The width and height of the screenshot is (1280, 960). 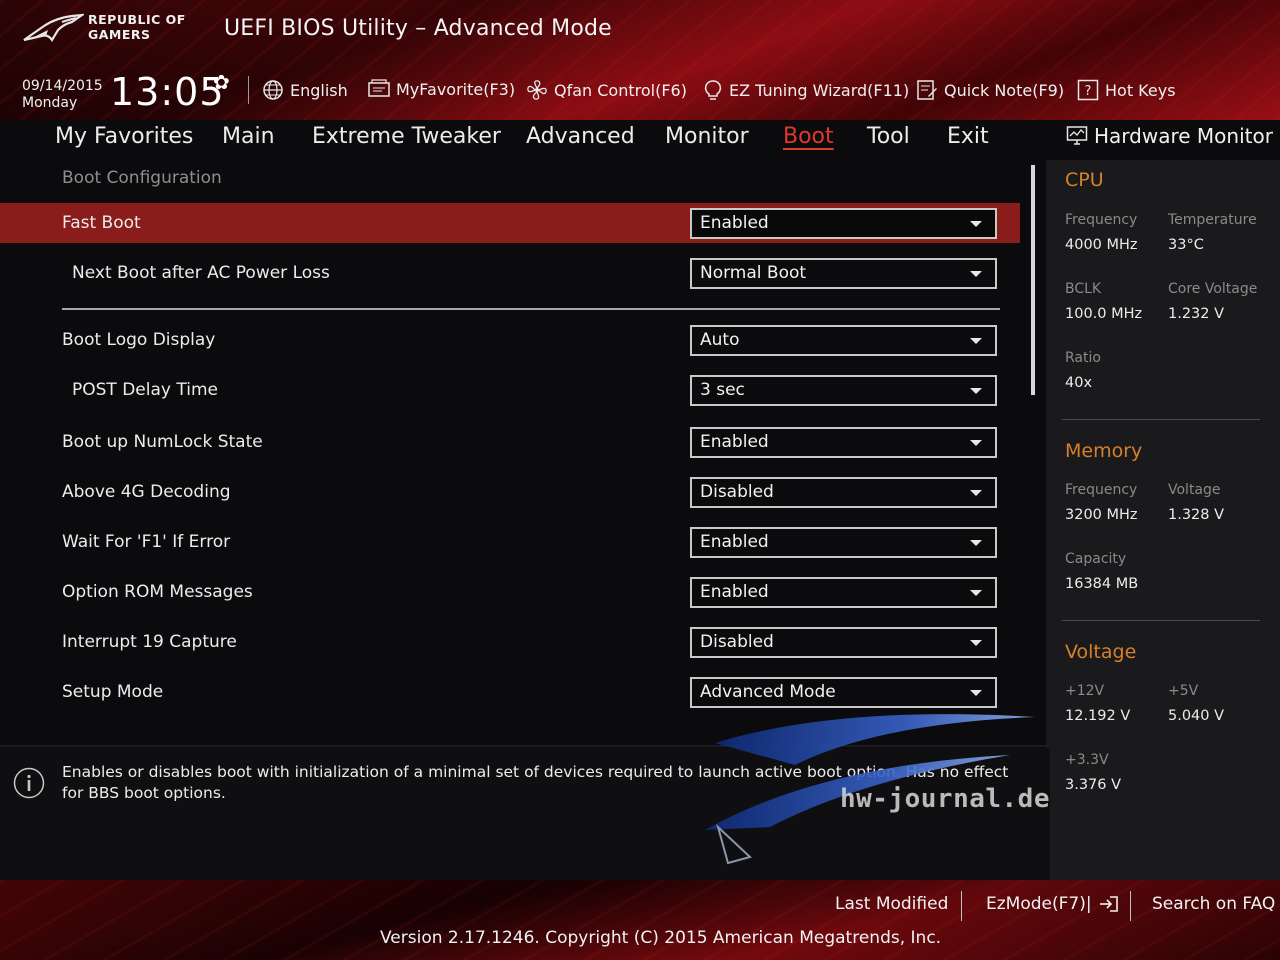 What do you see at coordinates (843, 340) in the screenshot?
I see `boot-logo-display-dropdown: Auto` at bounding box center [843, 340].